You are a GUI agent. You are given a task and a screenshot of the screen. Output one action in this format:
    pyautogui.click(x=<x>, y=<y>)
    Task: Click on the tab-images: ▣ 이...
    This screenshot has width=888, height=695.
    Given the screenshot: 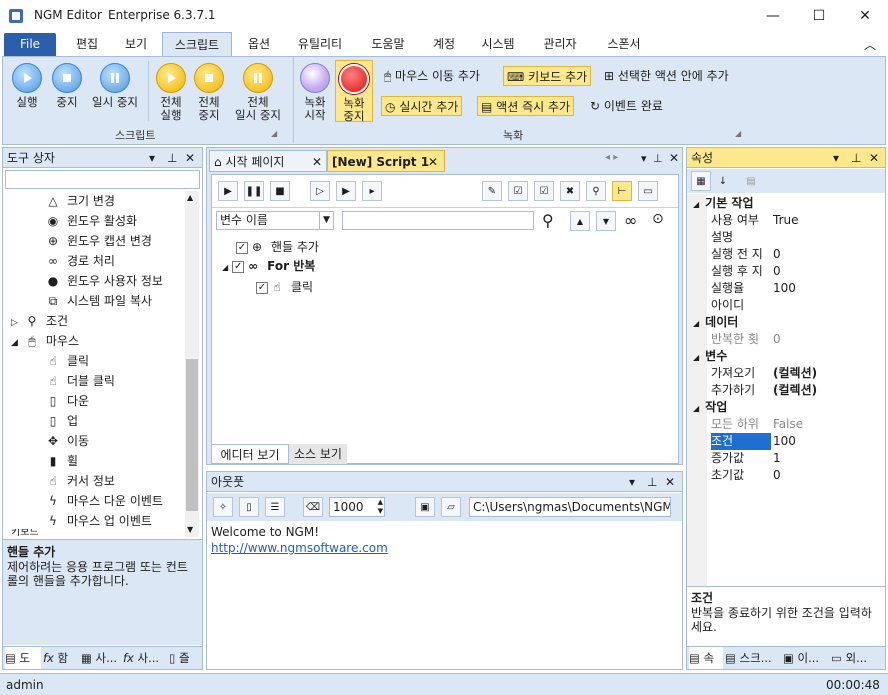 What is the action you would take?
    pyautogui.click(x=806, y=658)
    